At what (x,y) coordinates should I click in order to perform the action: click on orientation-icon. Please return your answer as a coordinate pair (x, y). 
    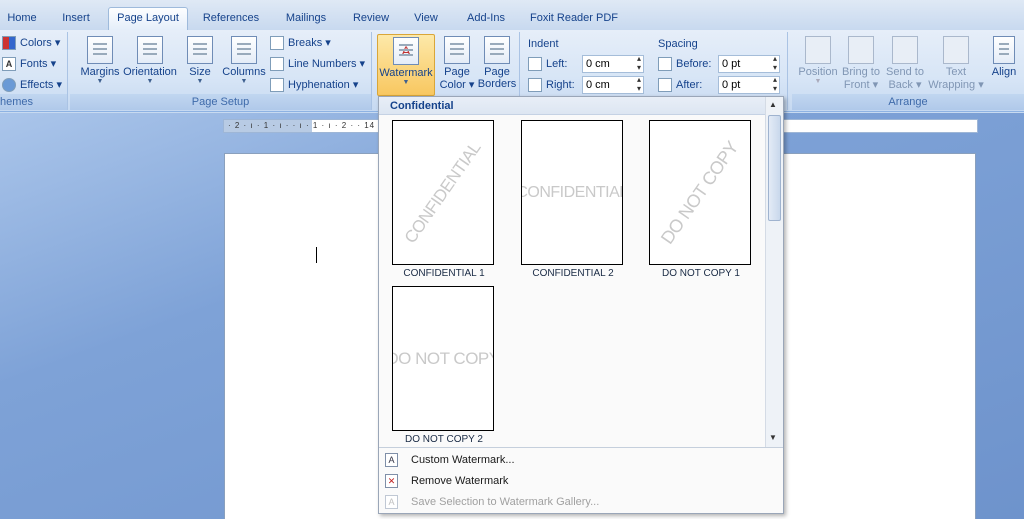
    Looking at the image, I should click on (150, 50).